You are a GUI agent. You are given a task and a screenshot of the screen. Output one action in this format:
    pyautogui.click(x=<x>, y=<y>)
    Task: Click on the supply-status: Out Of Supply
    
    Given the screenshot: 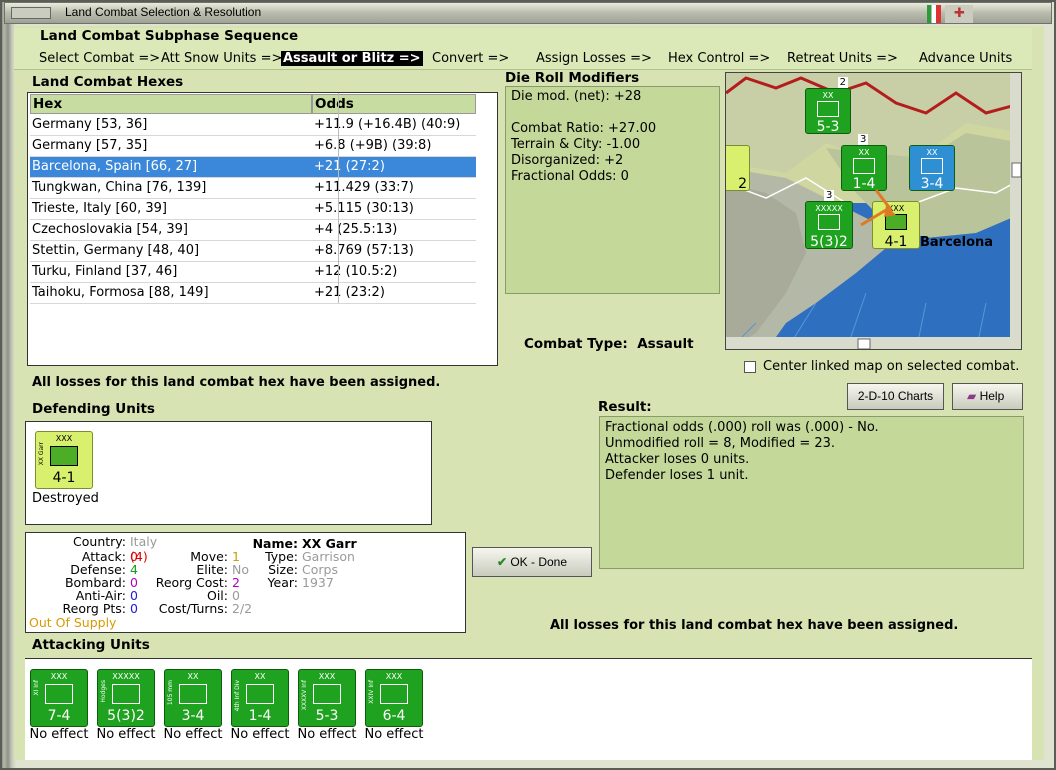 What is the action you would take?
    pyautogui.click(x=73, y=622)
    